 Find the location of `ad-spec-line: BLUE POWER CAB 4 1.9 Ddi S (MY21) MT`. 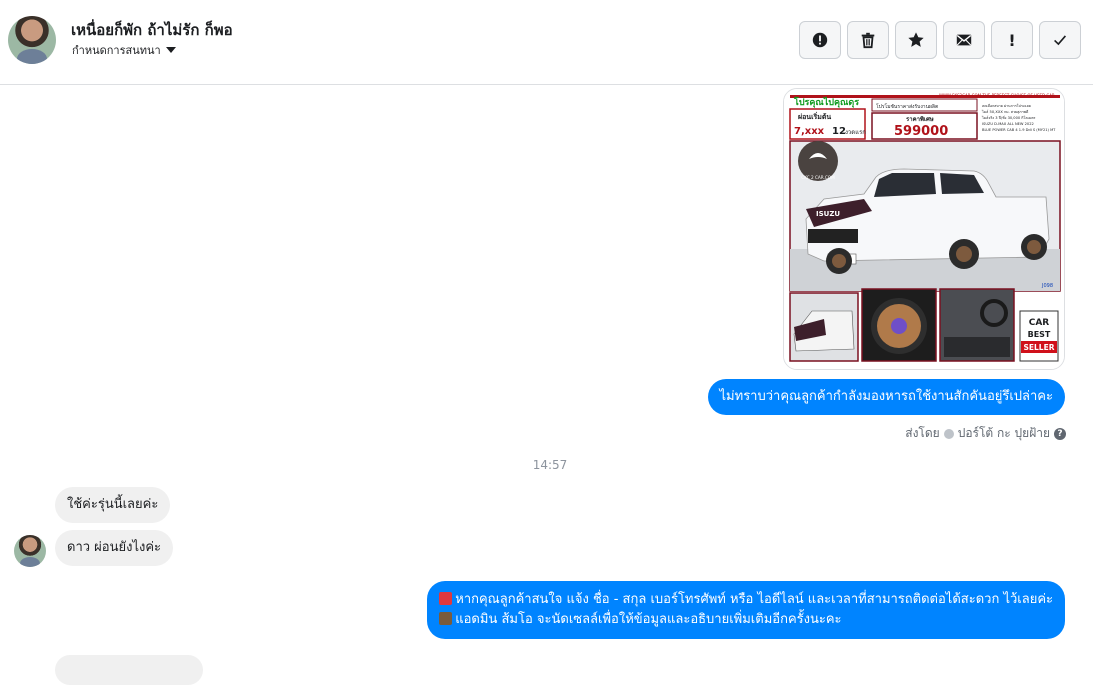

ad-spec-line: BLUE POWER CAB 4 1.9 Ddi S (MY21) MT is located at coordinates (1019, 130).